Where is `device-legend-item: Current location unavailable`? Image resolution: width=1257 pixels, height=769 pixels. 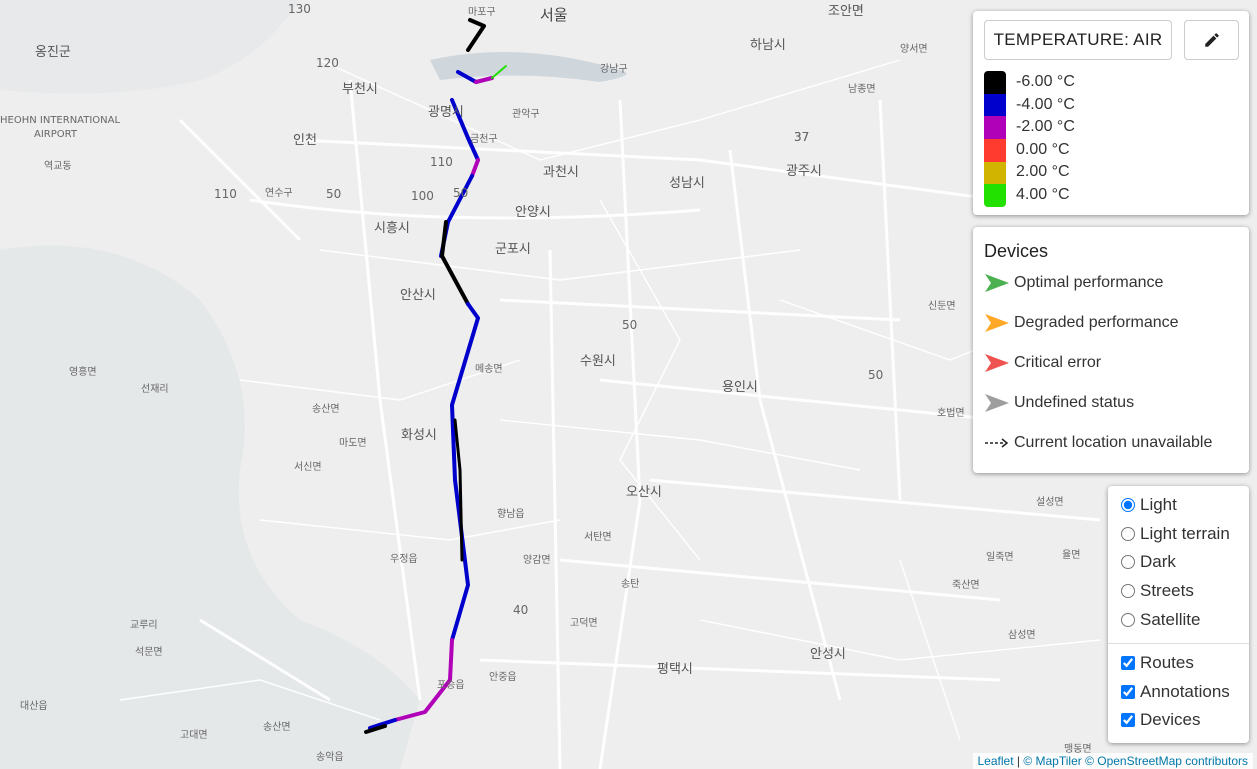
device-legend-item: Current location unavailable is located at coordinates (1098, 443).